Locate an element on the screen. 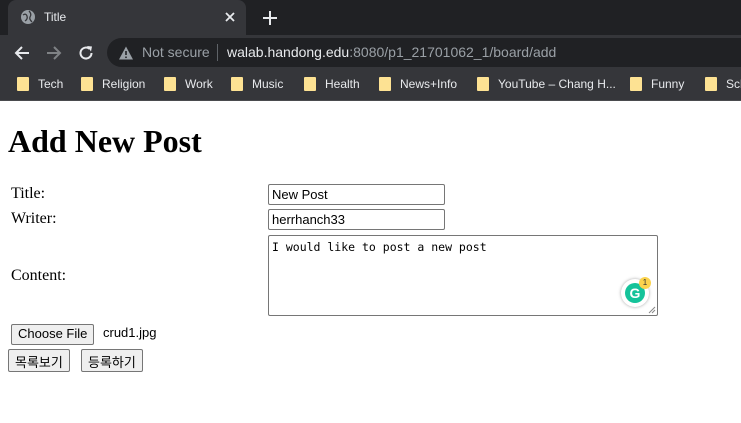  selected-file-name: crud1.jpg is located at coordinates (130, 332).